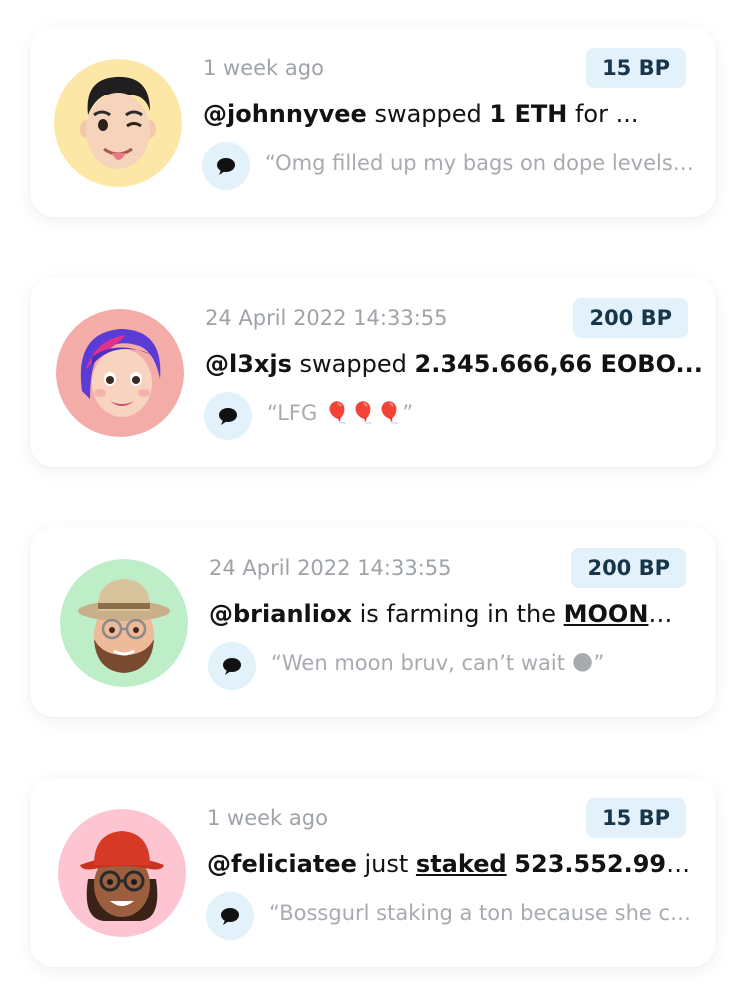  I want to click on memoji-purple-hair-icon, so click(120, 373).